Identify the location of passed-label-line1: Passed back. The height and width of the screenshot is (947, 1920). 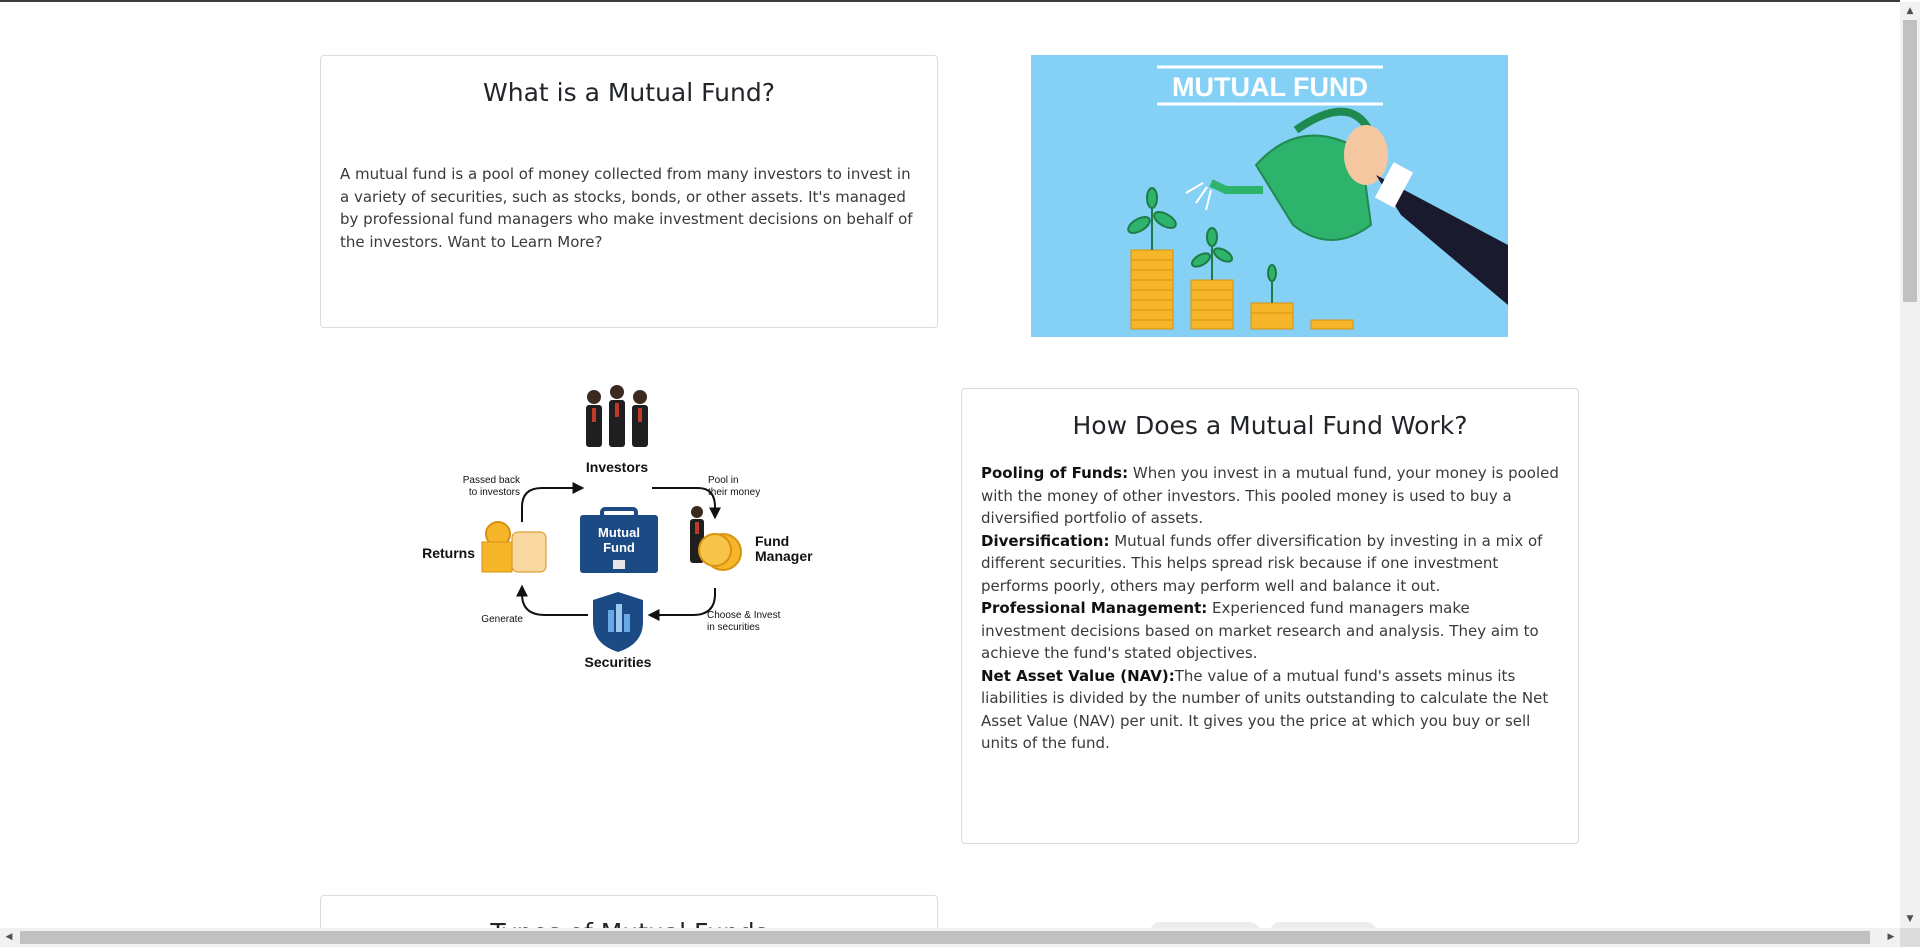
(492, 480).